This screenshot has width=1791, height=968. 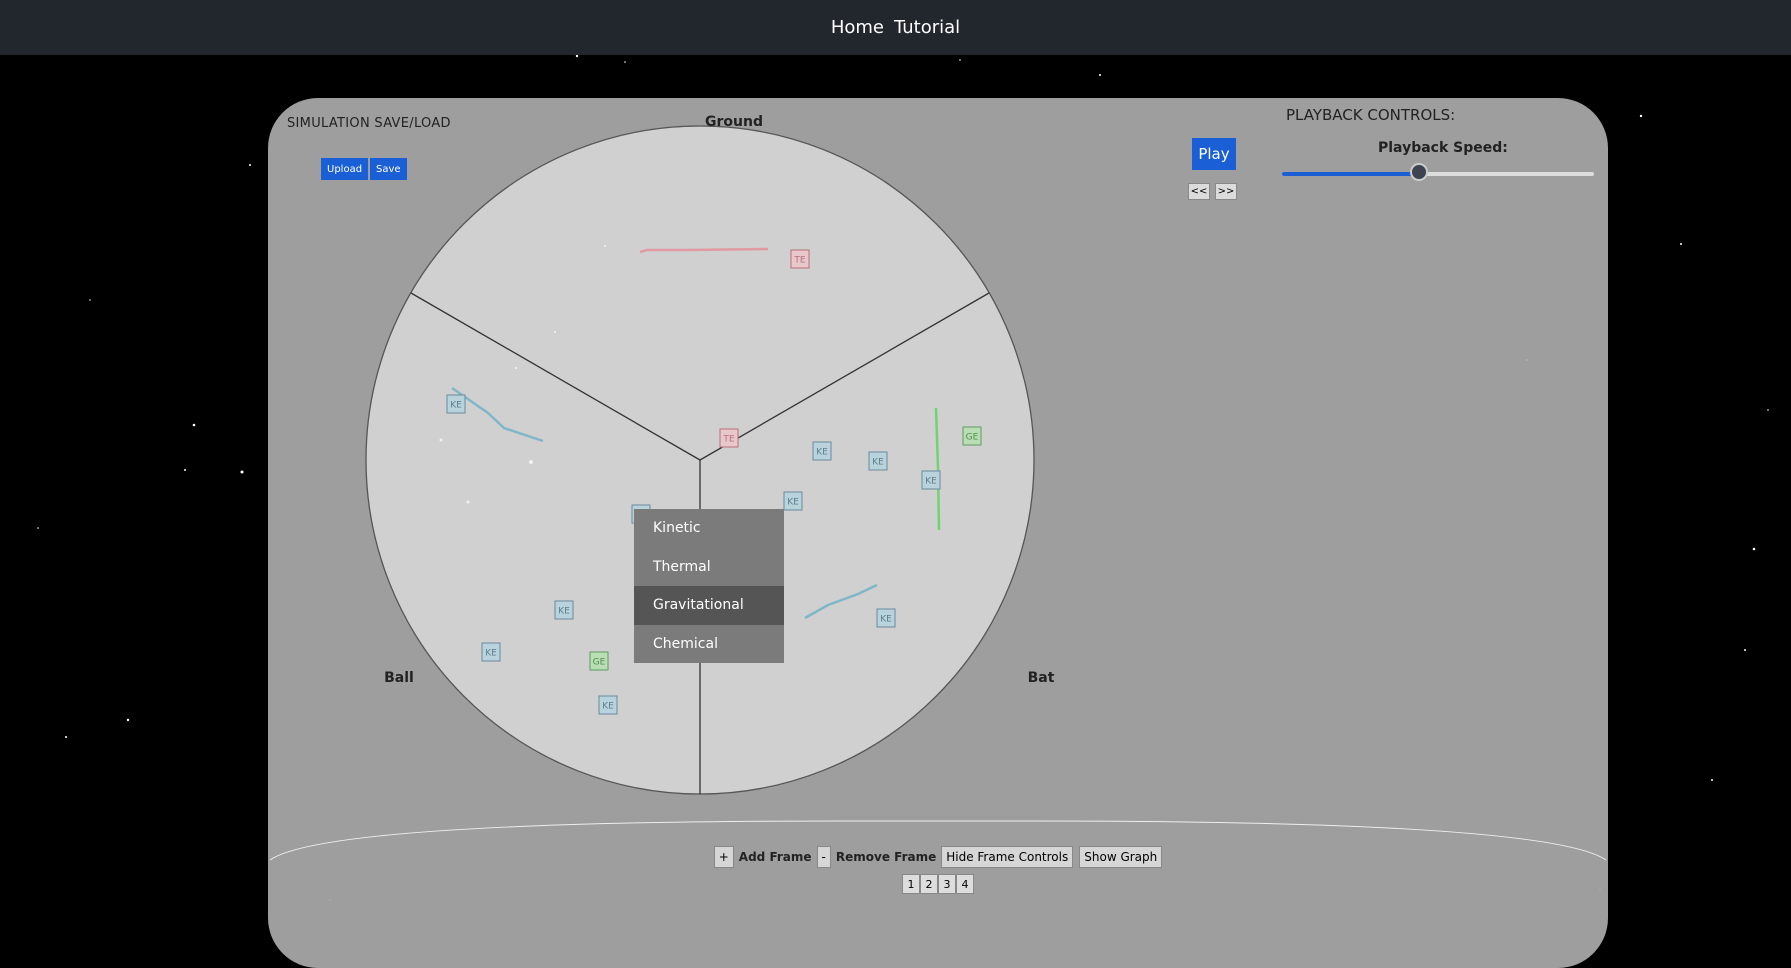 I want to click on hide-frame-controls-button: Hide Frame Controls, so click(x=1007, y=857).